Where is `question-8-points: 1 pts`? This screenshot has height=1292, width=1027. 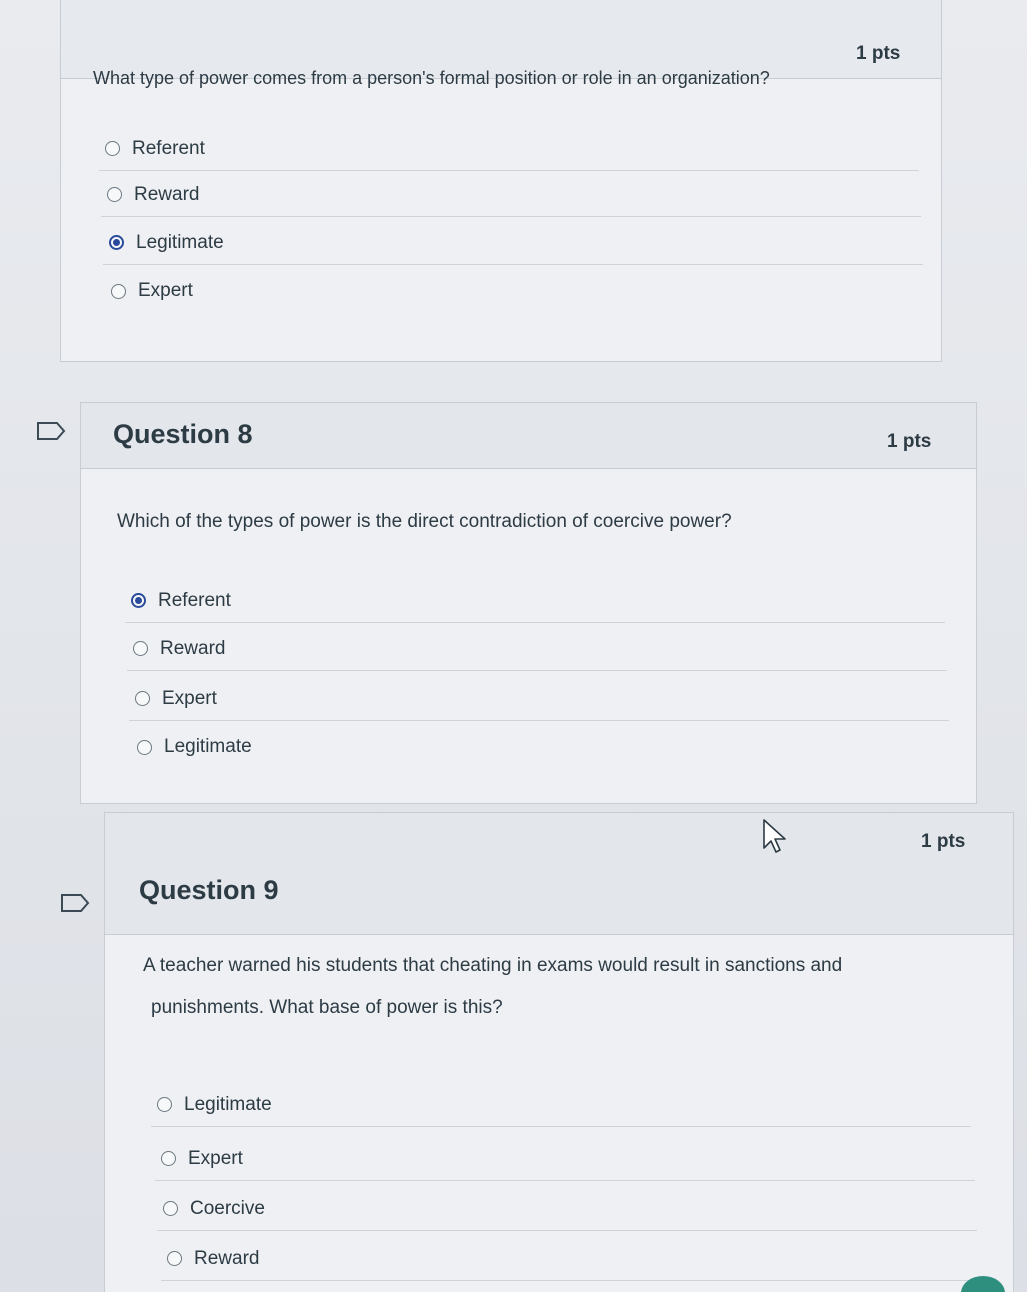 question-8-points: 1 pts is located at coordinates (909, 441).